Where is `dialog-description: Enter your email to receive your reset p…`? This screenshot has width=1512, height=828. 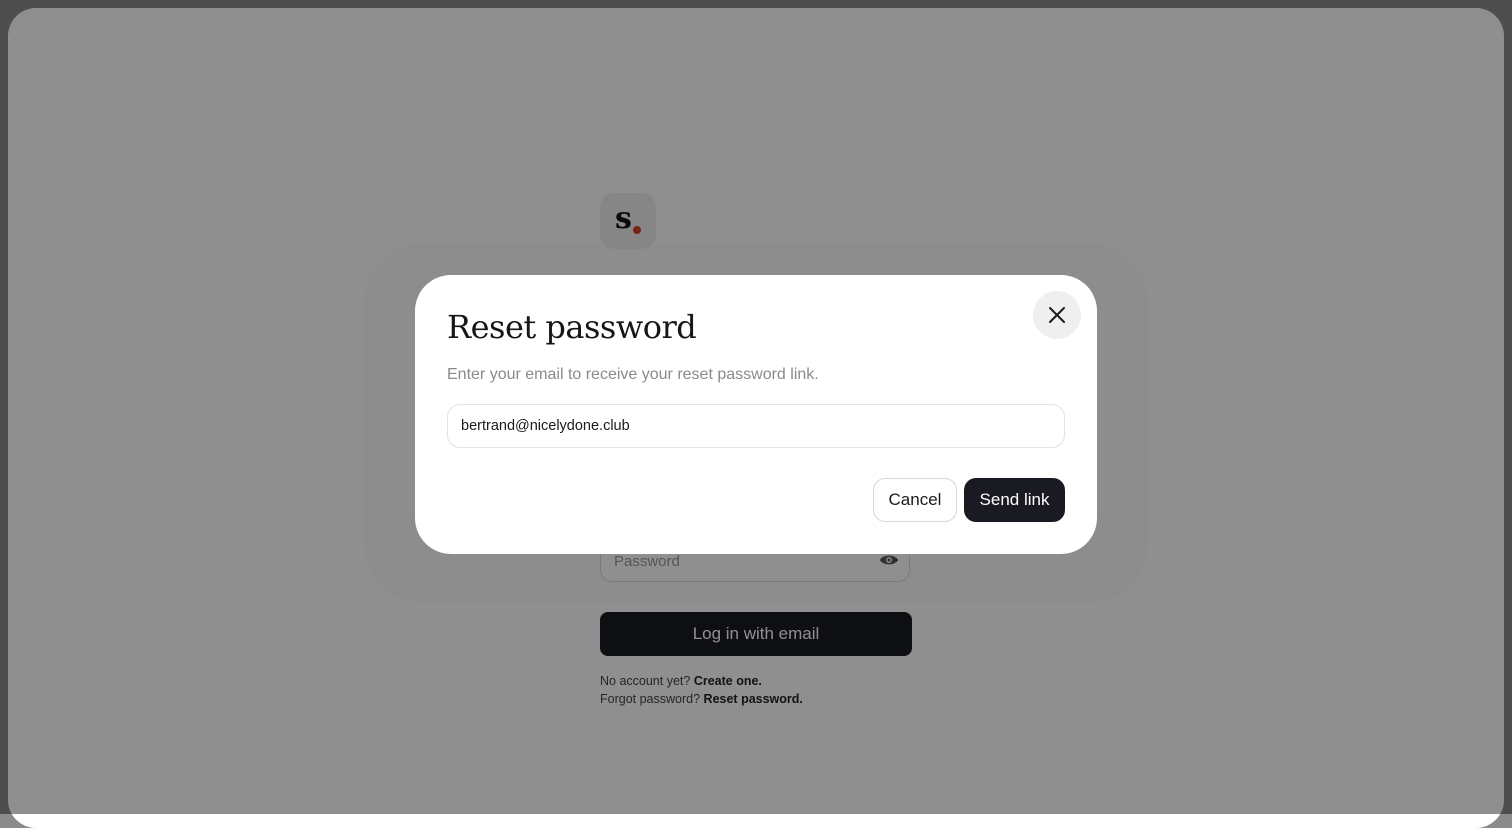
dialog-description: Enter your email to receive your reset p… is located at coordinates (633, 374).